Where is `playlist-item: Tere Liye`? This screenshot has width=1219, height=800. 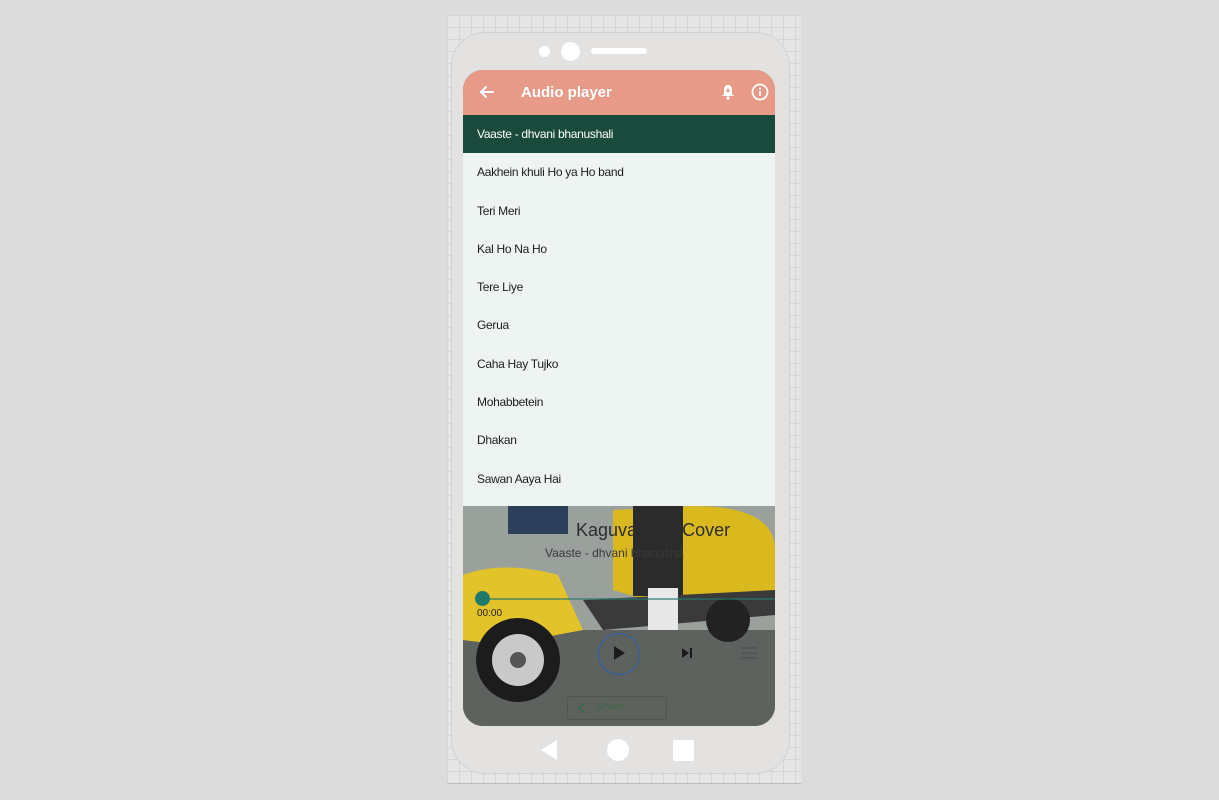
playlist-item: Tere Liye is located at coordinates (619, 287).